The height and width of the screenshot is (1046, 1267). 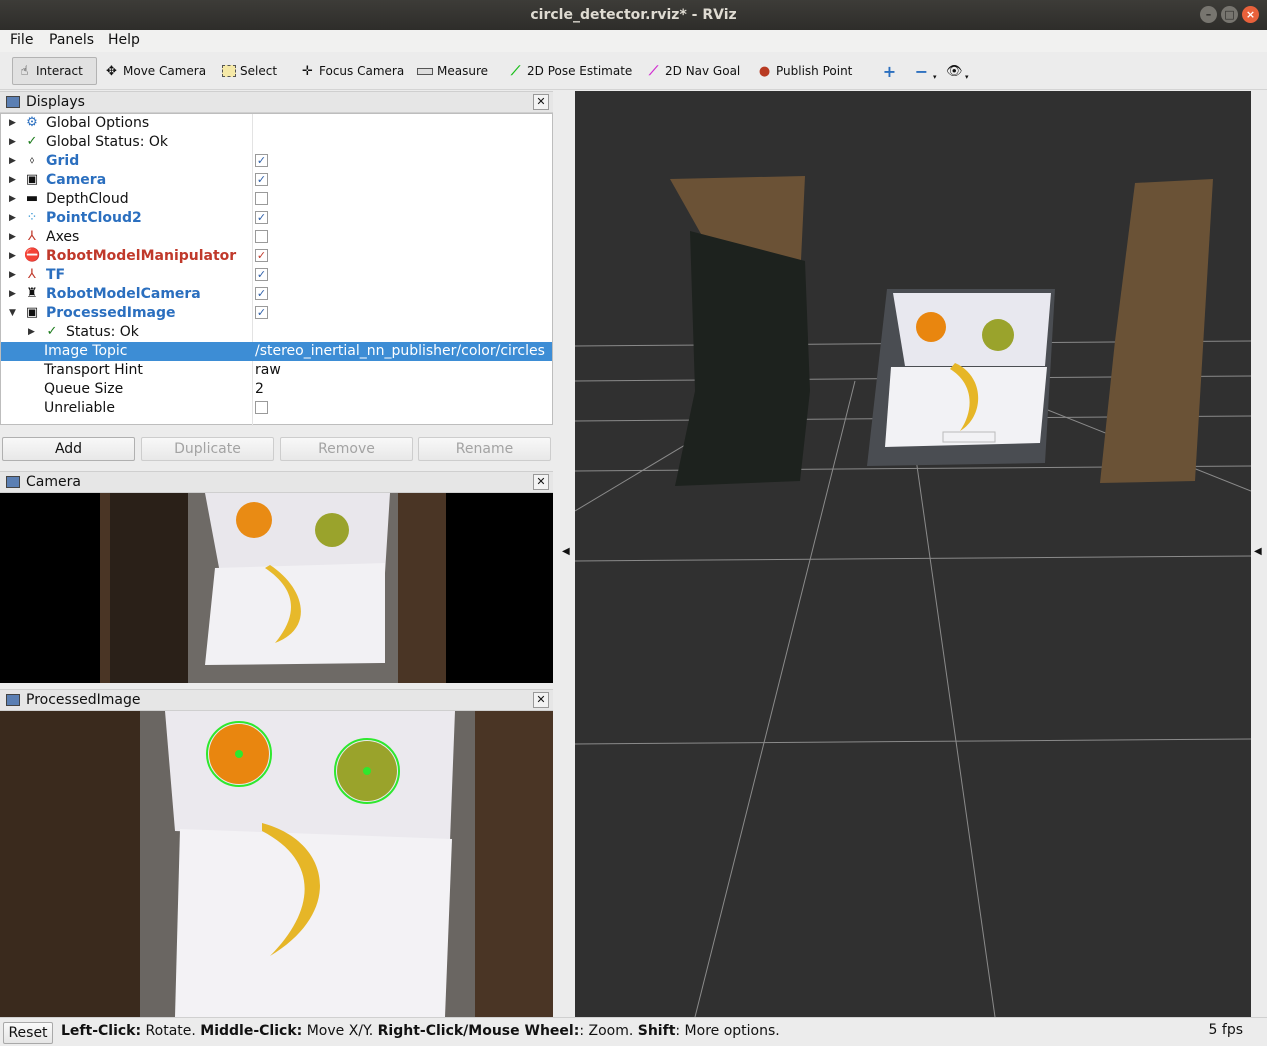 I want to click on remove-tool-button: − ▾, so click(x=925, y=71).